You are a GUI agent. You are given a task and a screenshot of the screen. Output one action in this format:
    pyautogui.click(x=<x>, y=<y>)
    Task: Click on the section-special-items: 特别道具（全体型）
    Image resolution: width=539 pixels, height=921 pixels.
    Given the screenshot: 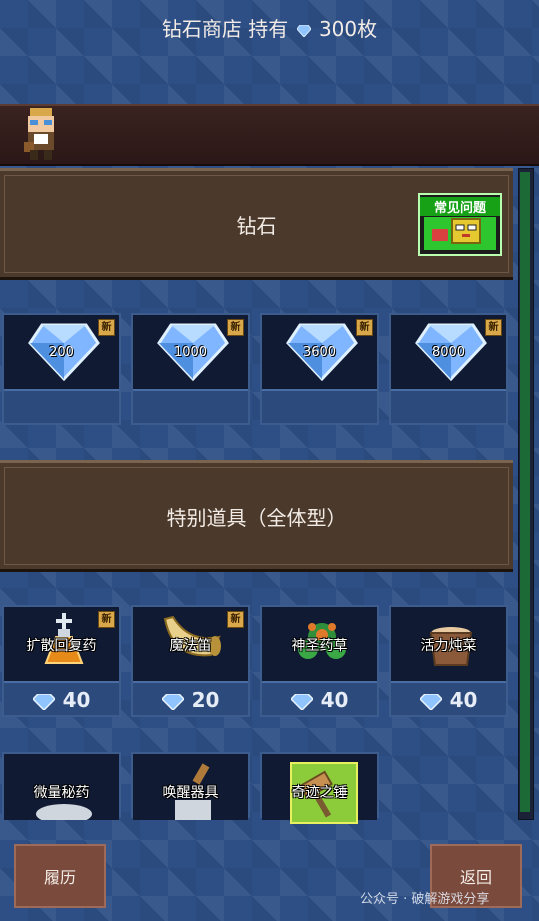 What is the action you would take?
    pyautogui.click(x=256, y=516)
    